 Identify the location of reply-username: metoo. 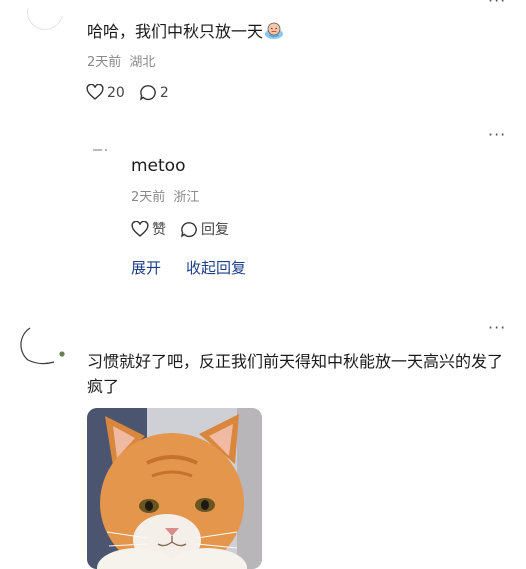
(158, 166).